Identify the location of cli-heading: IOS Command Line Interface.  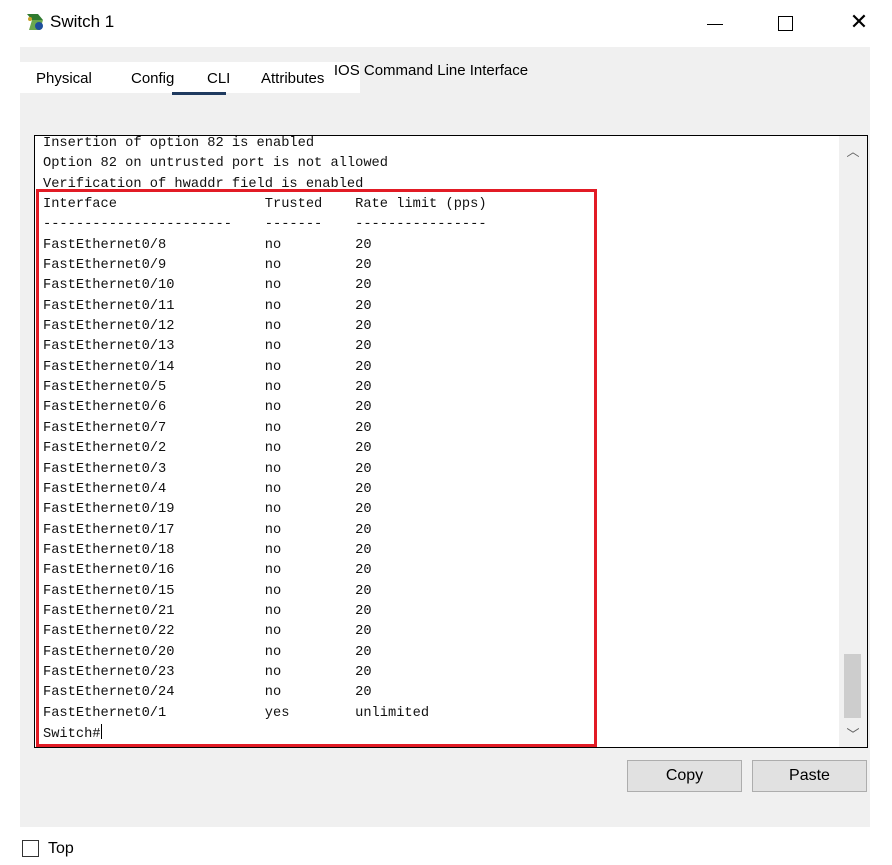
(431, 70).